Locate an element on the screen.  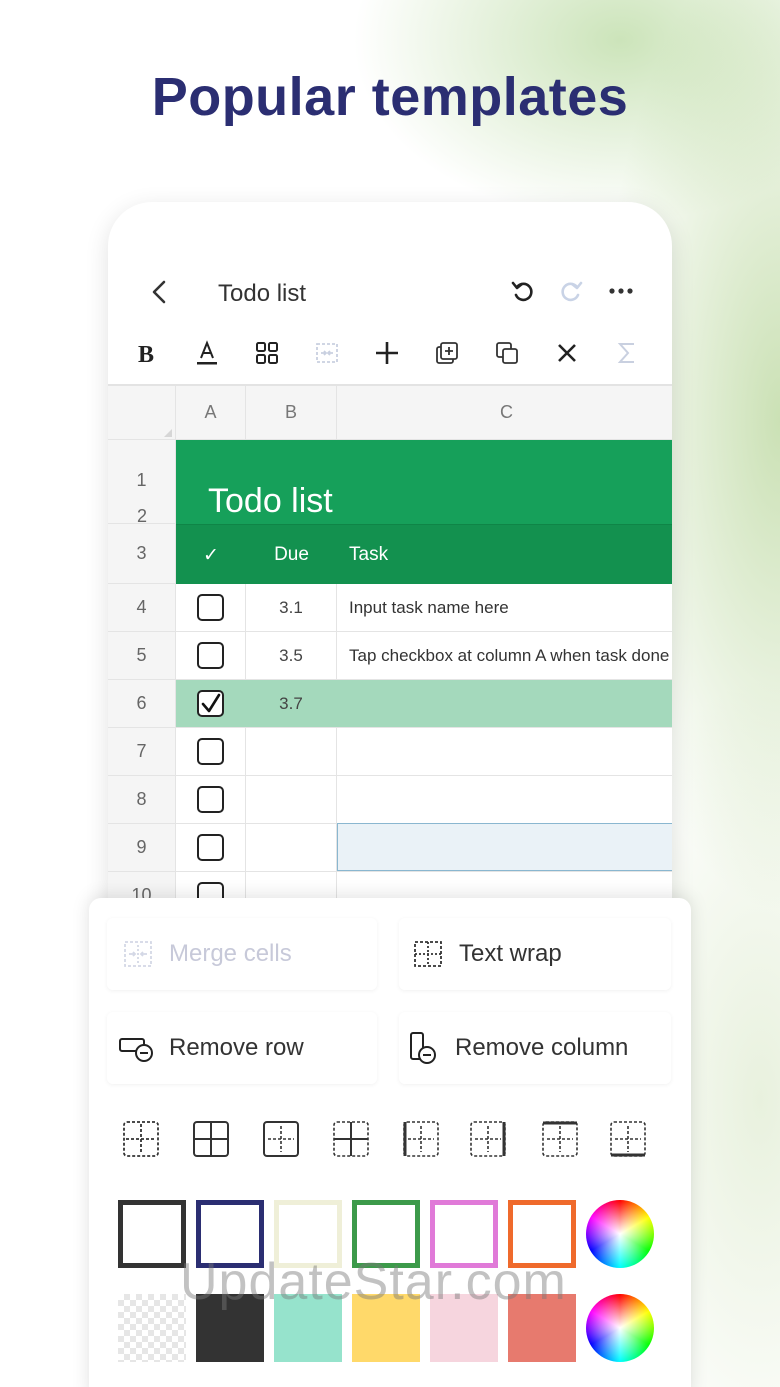
table-row-done: 3.7 is located at coordinates (424, 704).